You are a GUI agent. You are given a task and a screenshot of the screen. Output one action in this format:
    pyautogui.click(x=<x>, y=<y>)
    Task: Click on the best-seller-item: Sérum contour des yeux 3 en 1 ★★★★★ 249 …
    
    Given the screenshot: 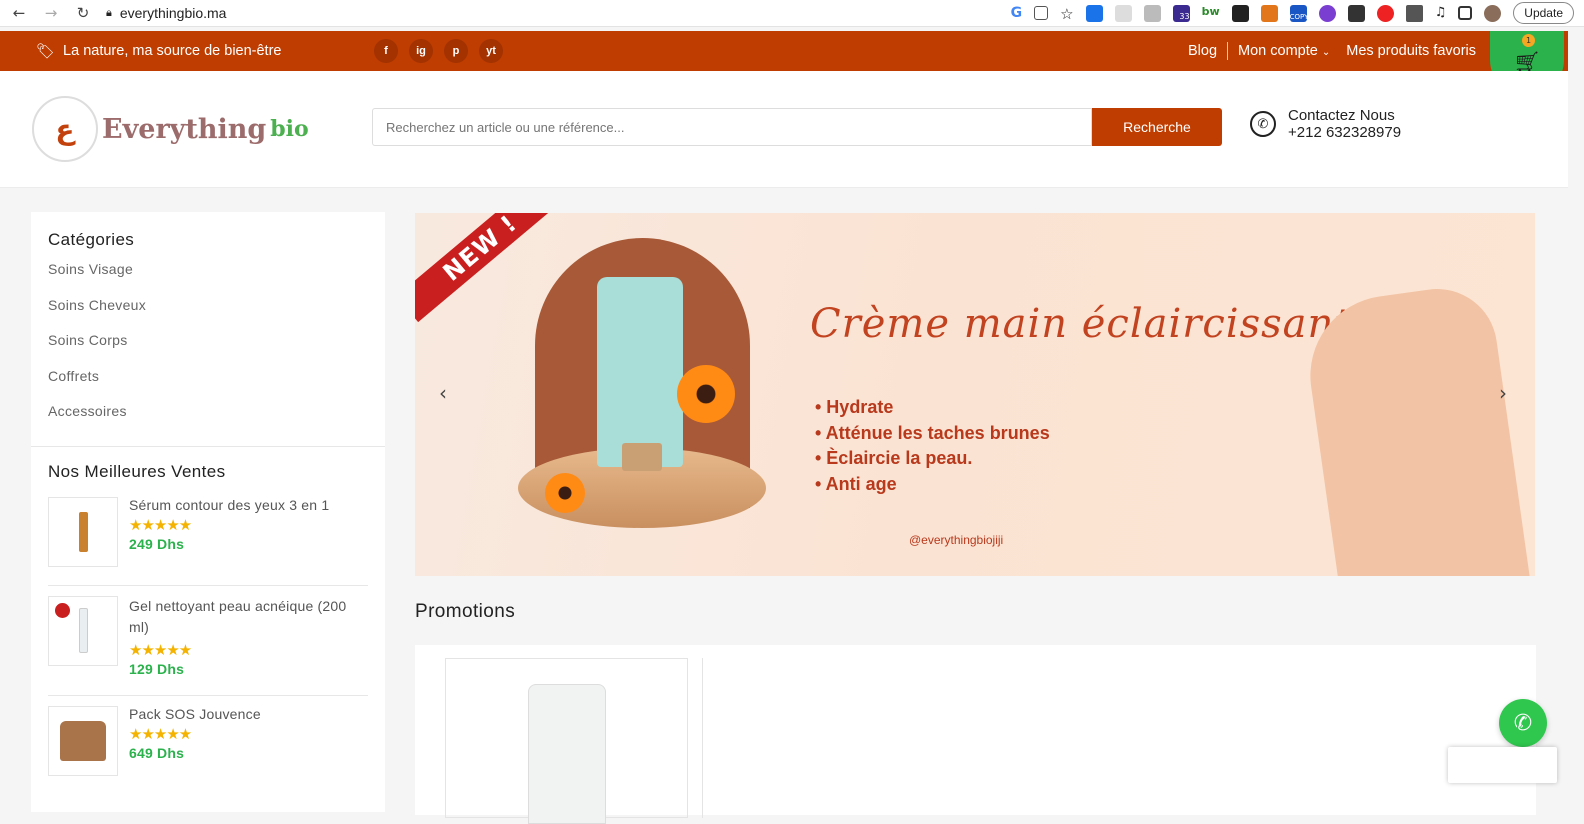 What is the action you would take?
    pyautogui.click(x=208, y=527)
    